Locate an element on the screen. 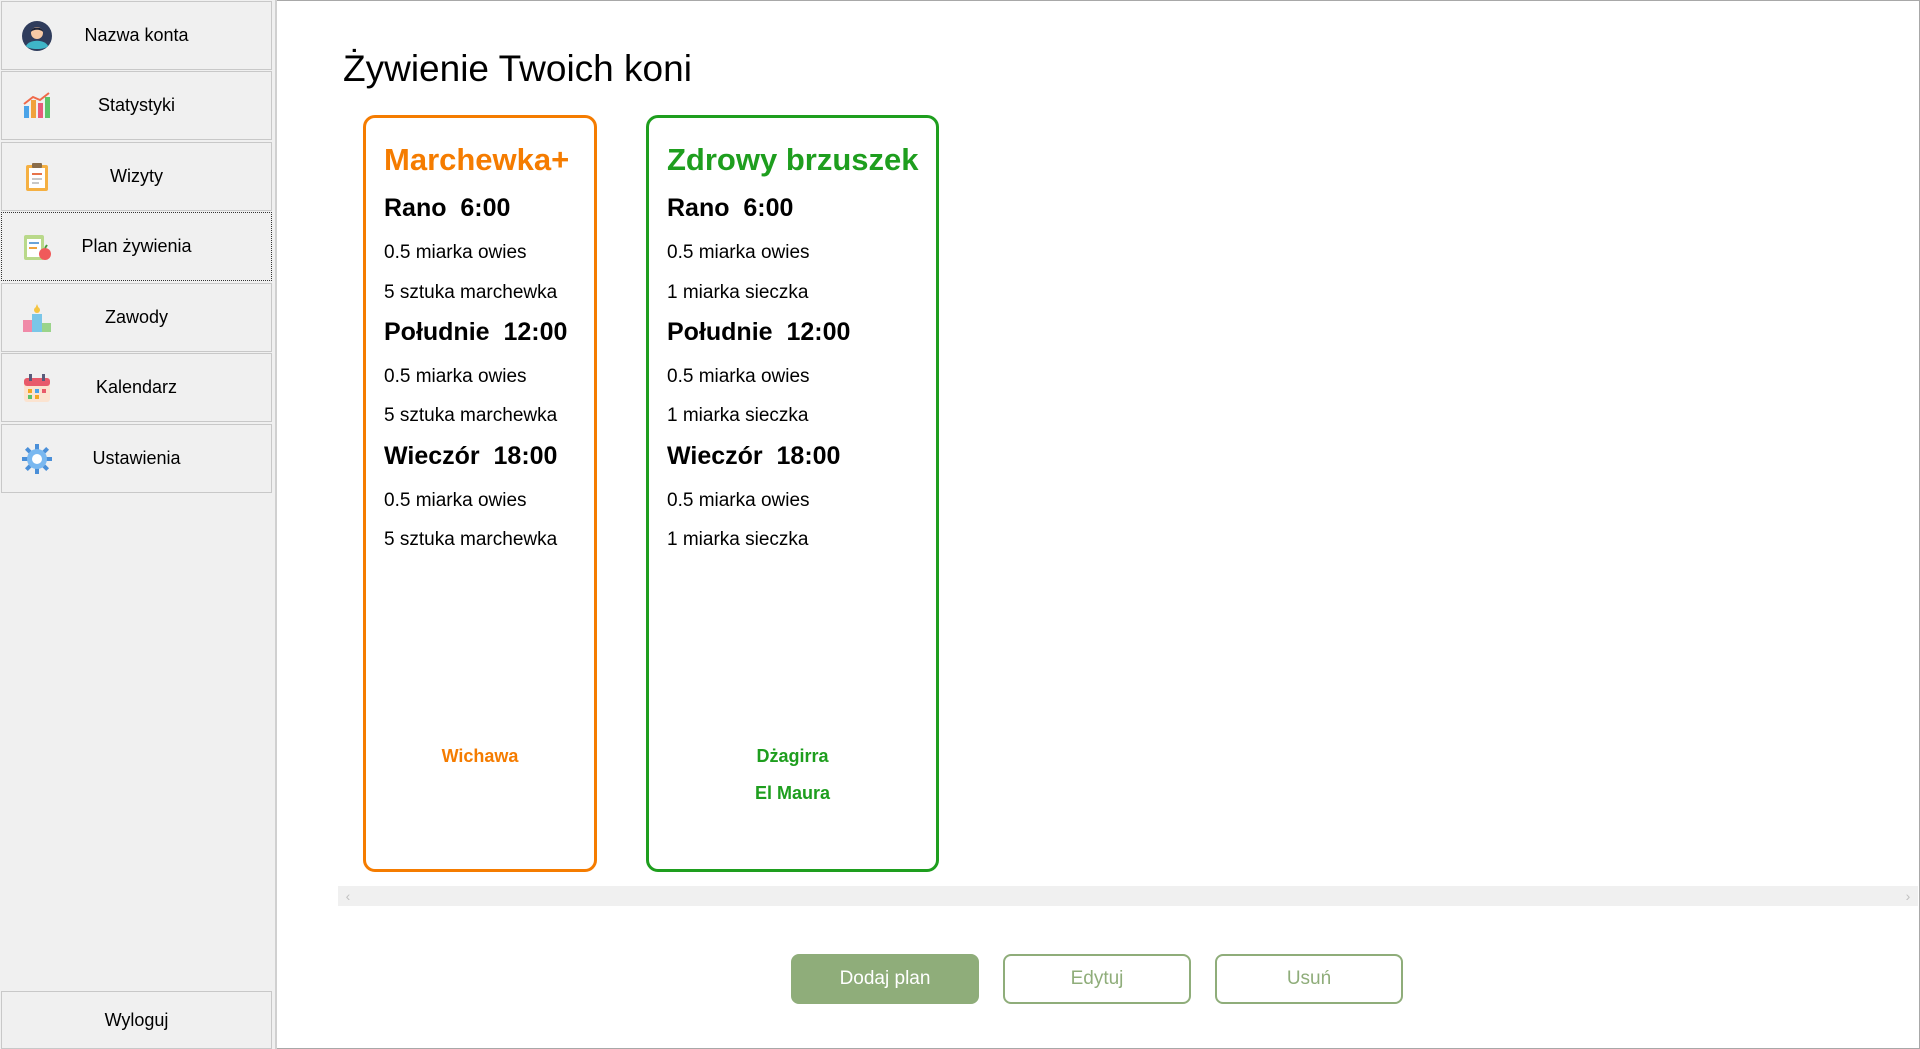  sidebar-item-settings: Ustawienia is located at coordinates (136, 458).